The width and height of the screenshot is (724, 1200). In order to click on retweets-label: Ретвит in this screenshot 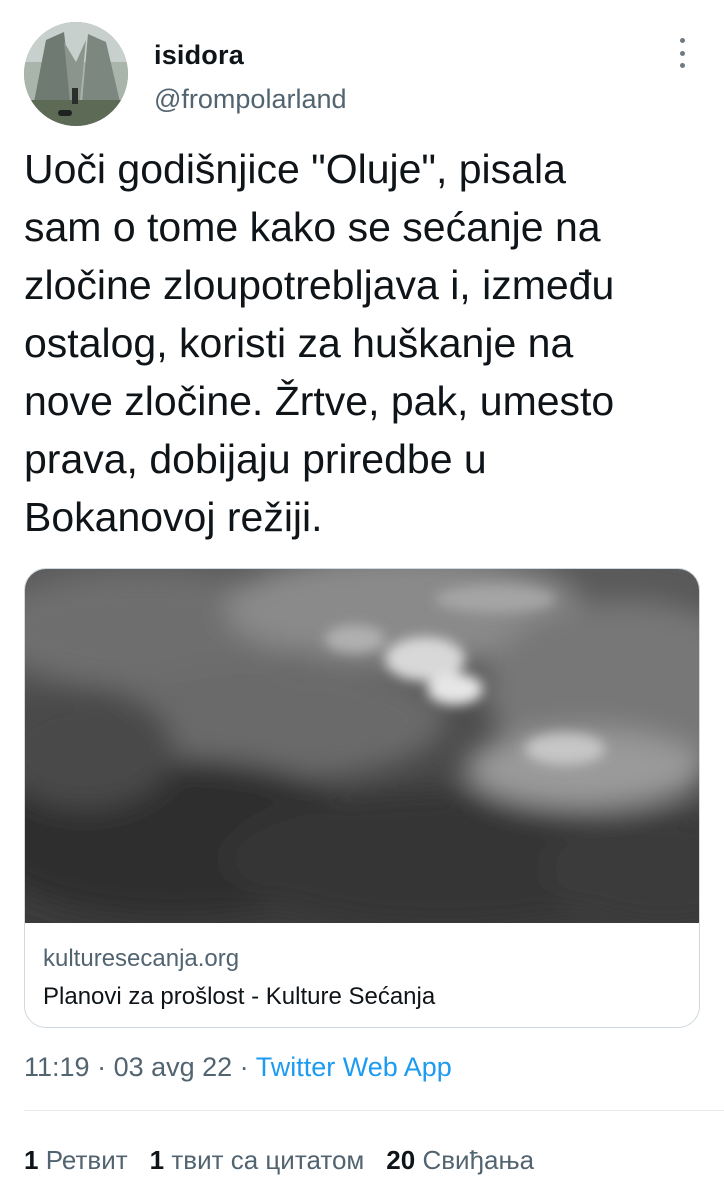, I will do `click(86, 1160)`.